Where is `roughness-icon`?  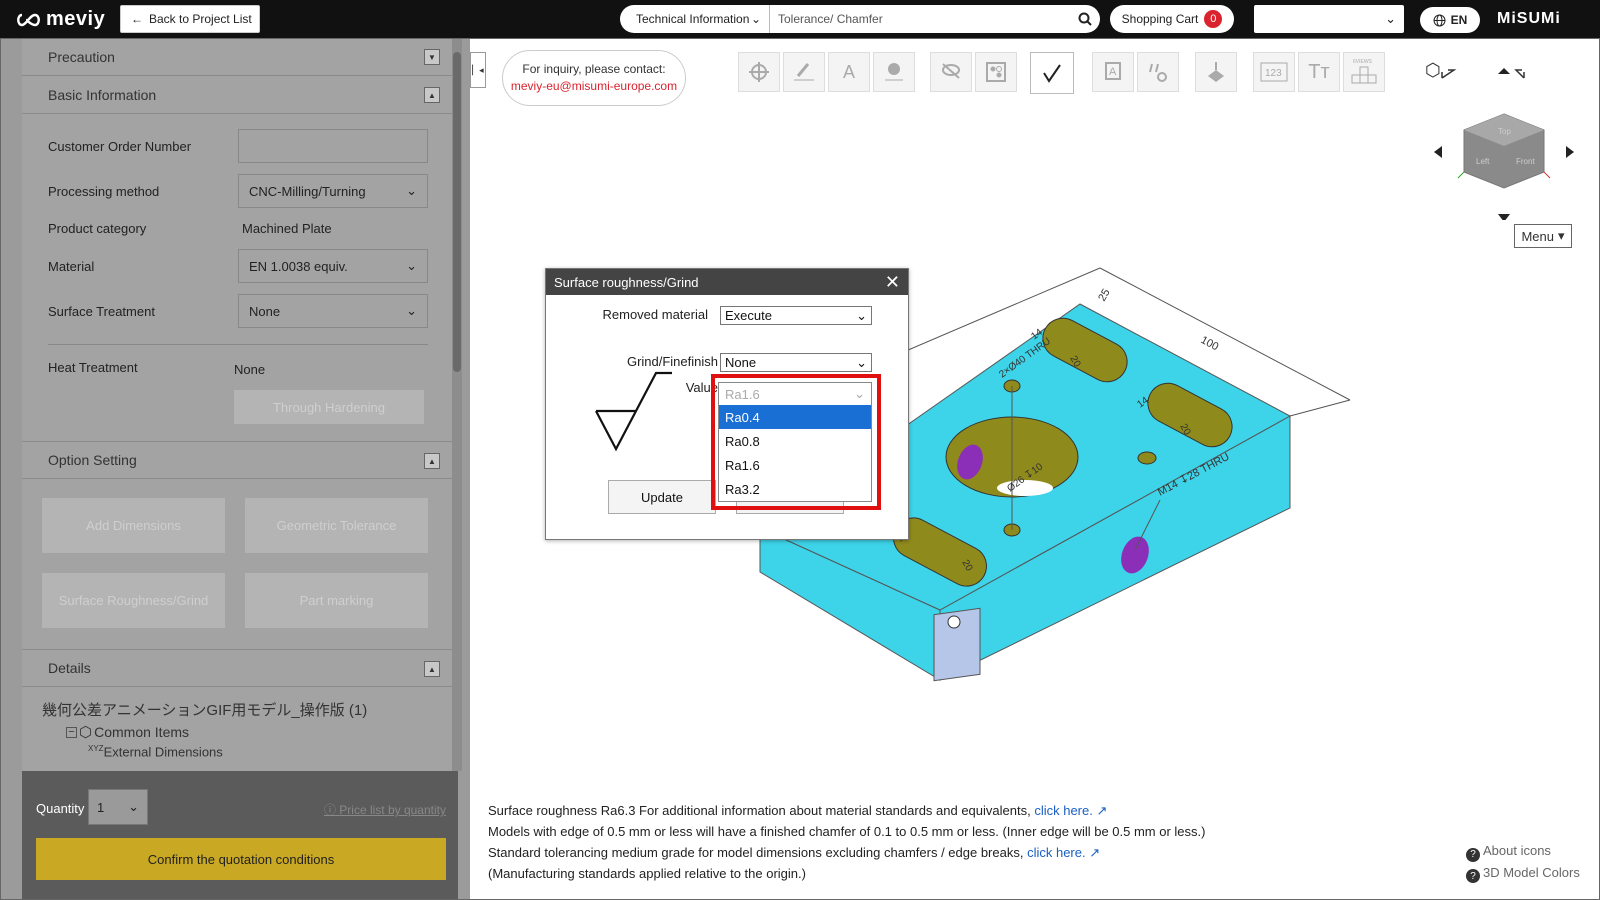 roughness-icon is located at coordinates (1052, 73).